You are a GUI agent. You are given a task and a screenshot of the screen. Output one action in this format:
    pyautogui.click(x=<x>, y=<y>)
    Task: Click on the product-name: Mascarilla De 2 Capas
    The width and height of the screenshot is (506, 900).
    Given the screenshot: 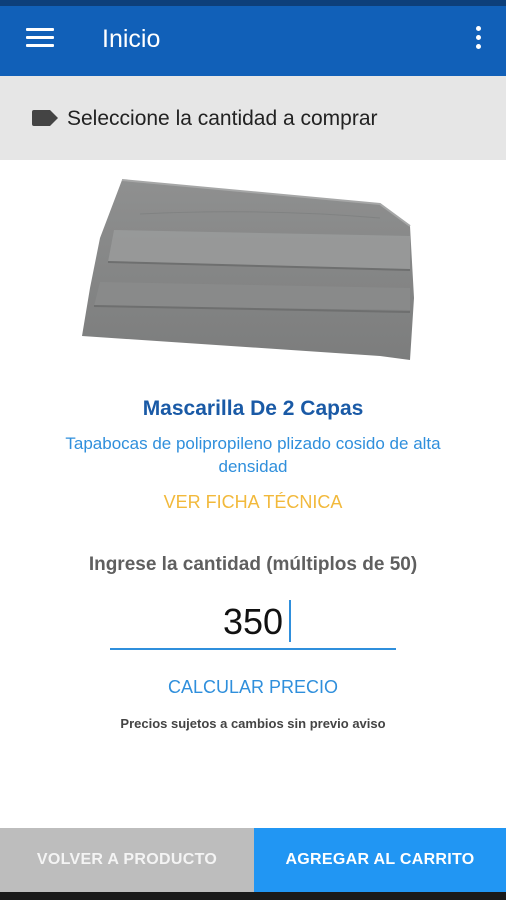 What is the action you would take?
    pyautogui.click(x=253, y=408)
    